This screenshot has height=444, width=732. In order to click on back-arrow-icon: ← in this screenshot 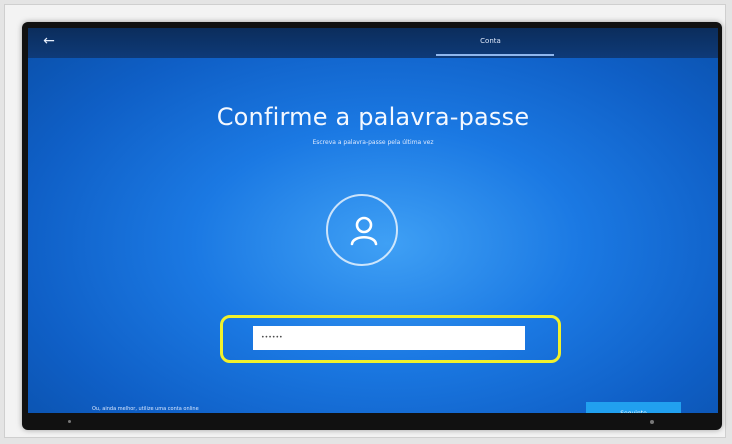, I will do `click(49, 41)`.